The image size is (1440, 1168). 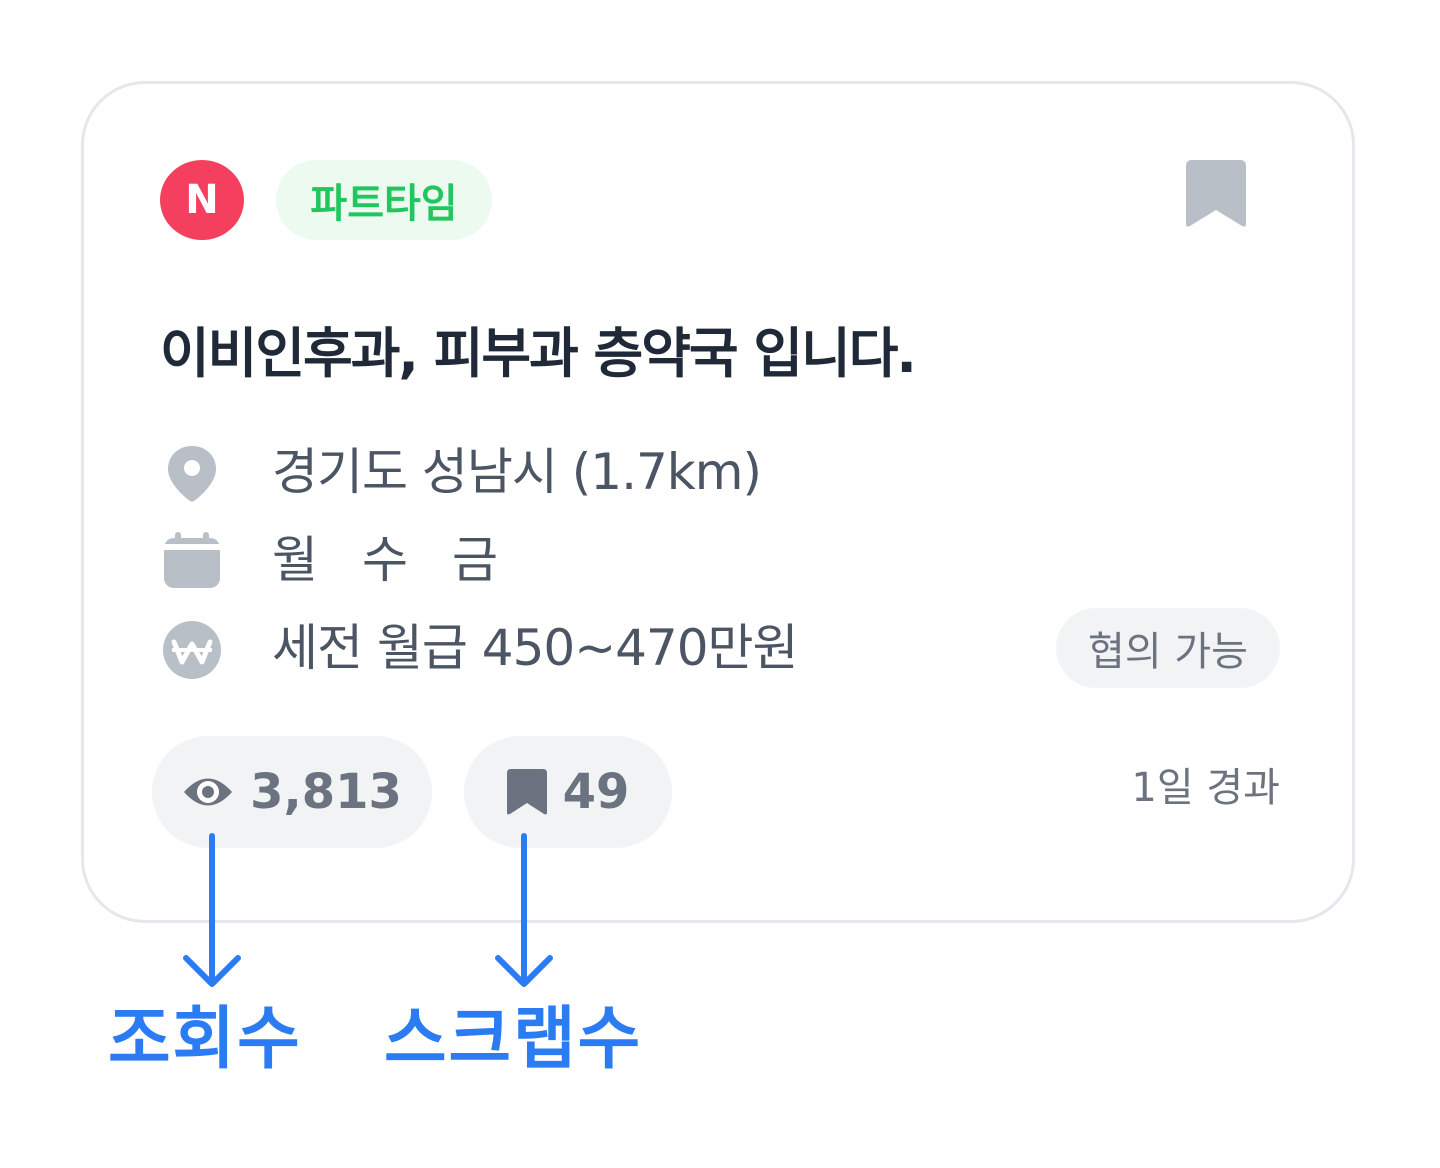 I want to click on views-annotation-label: 조회수, so click(x=205, y=1039).